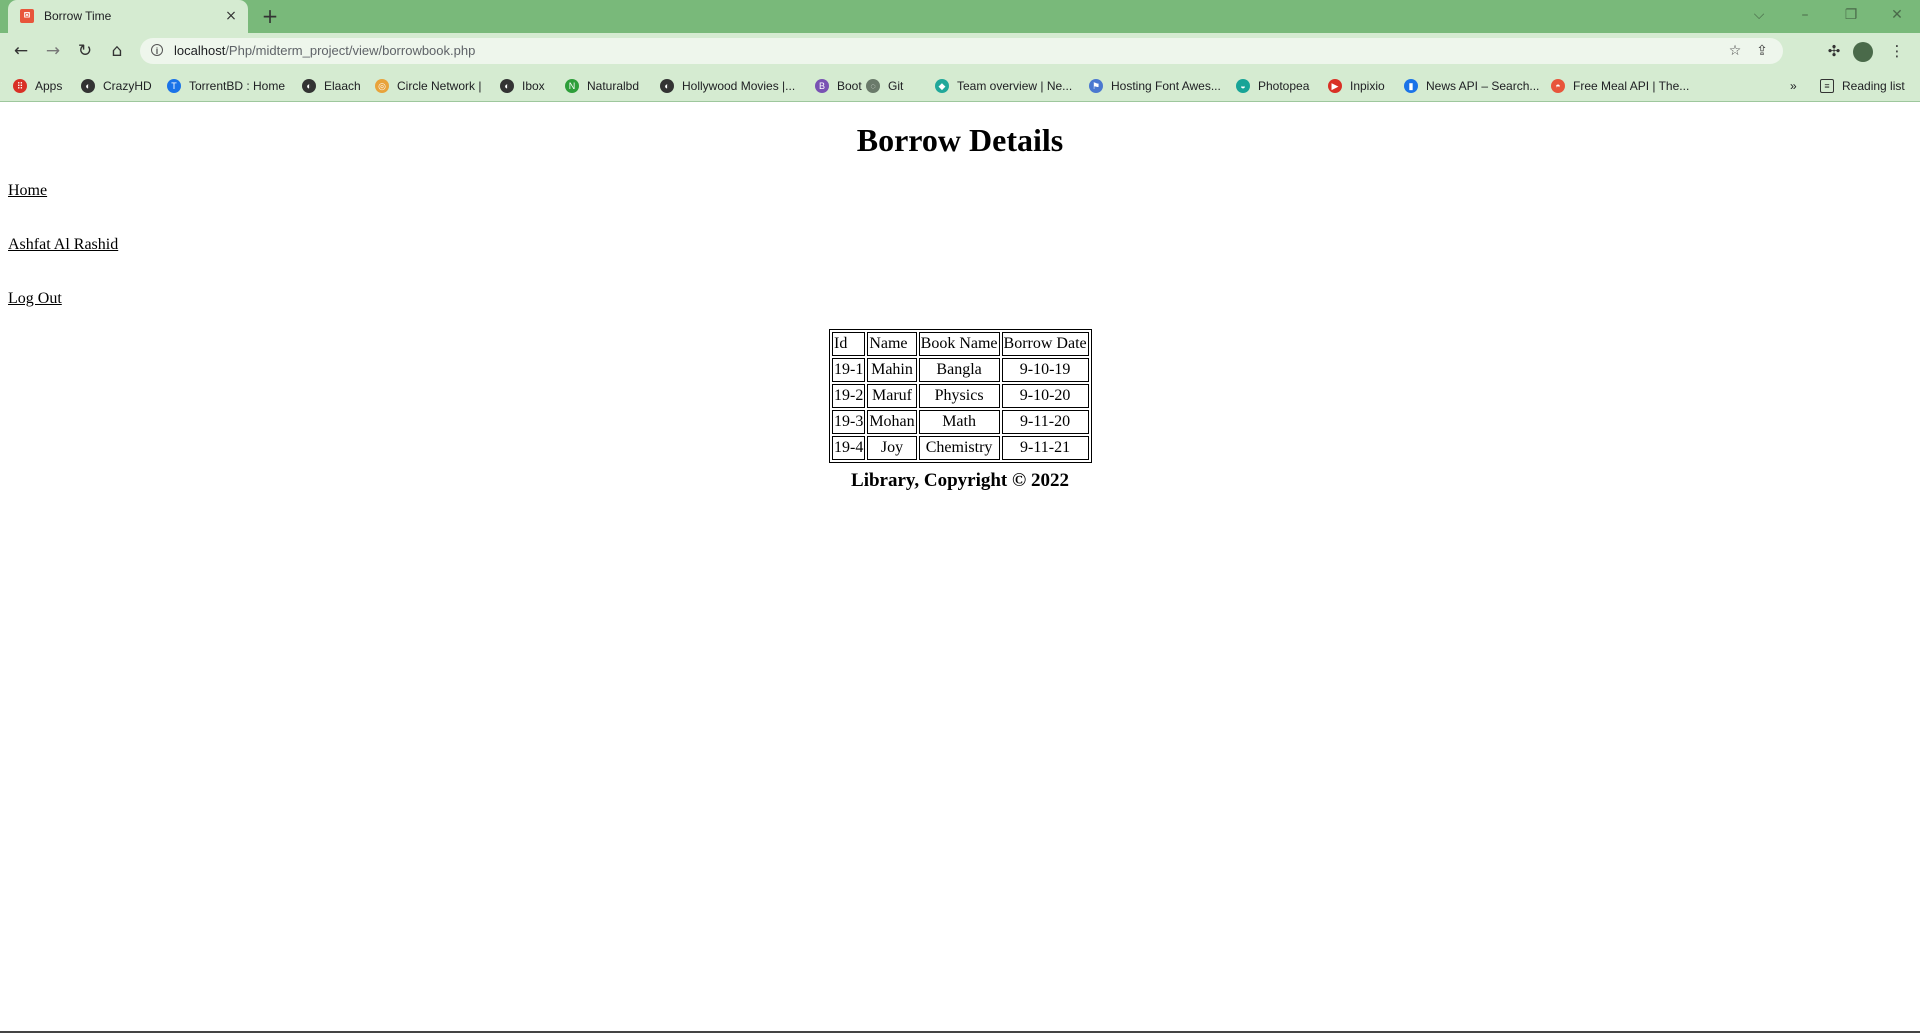 The height and width of the screenshot is (1033, 1920). Describe the element at coordinates (174, 86) in the screenshot. I see `torrentbd-icon: T` at that location.